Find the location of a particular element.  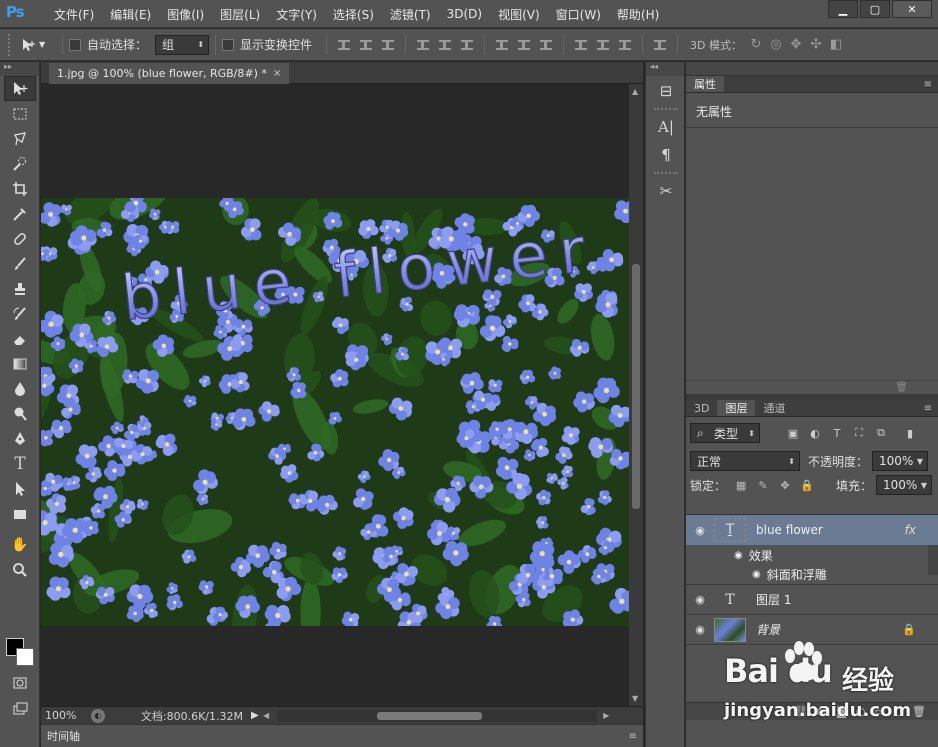

align-left-icon is located at coordinates (423, 45).